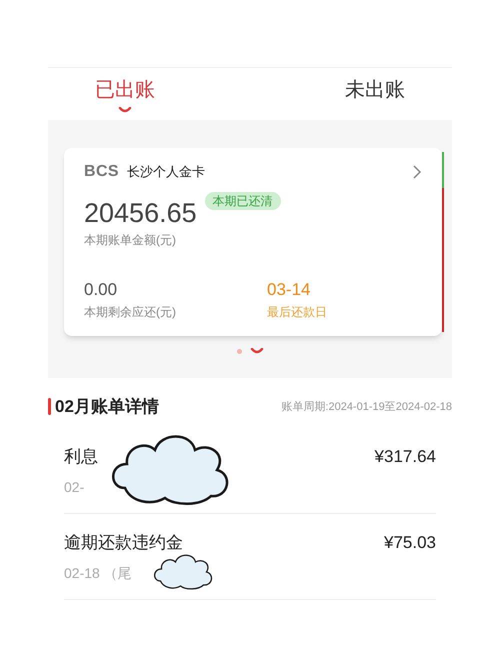 The width and height of the screenshot is (500, 667). Describe the element at coordinates (101, 172) in the screenshot. I see `bank-logo: BCS` at that location.